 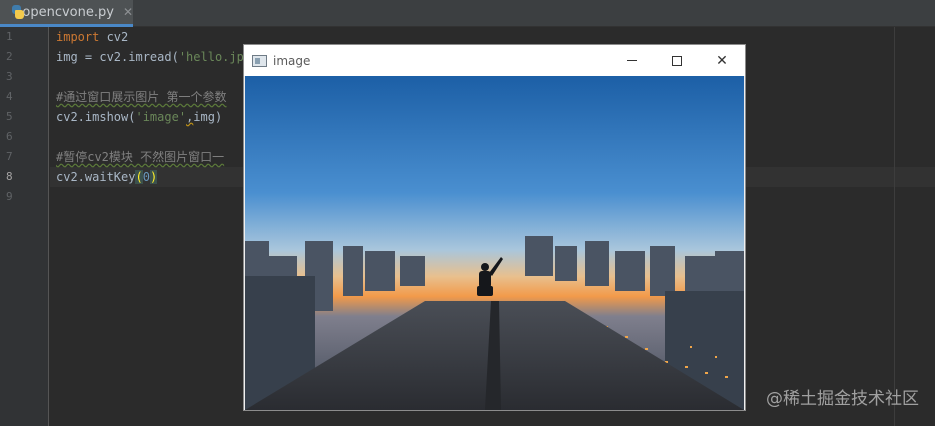 I want to click on close-button: ✕, so click(x=722, y=60).